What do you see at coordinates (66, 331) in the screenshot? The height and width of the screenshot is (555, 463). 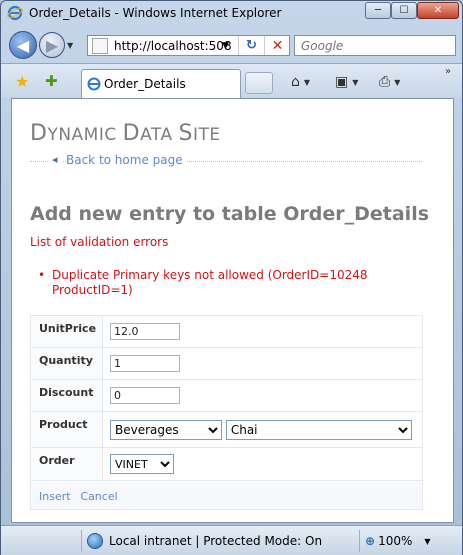 I see `unitprice-label: UnitPrice` at bounding box center [66, 331].